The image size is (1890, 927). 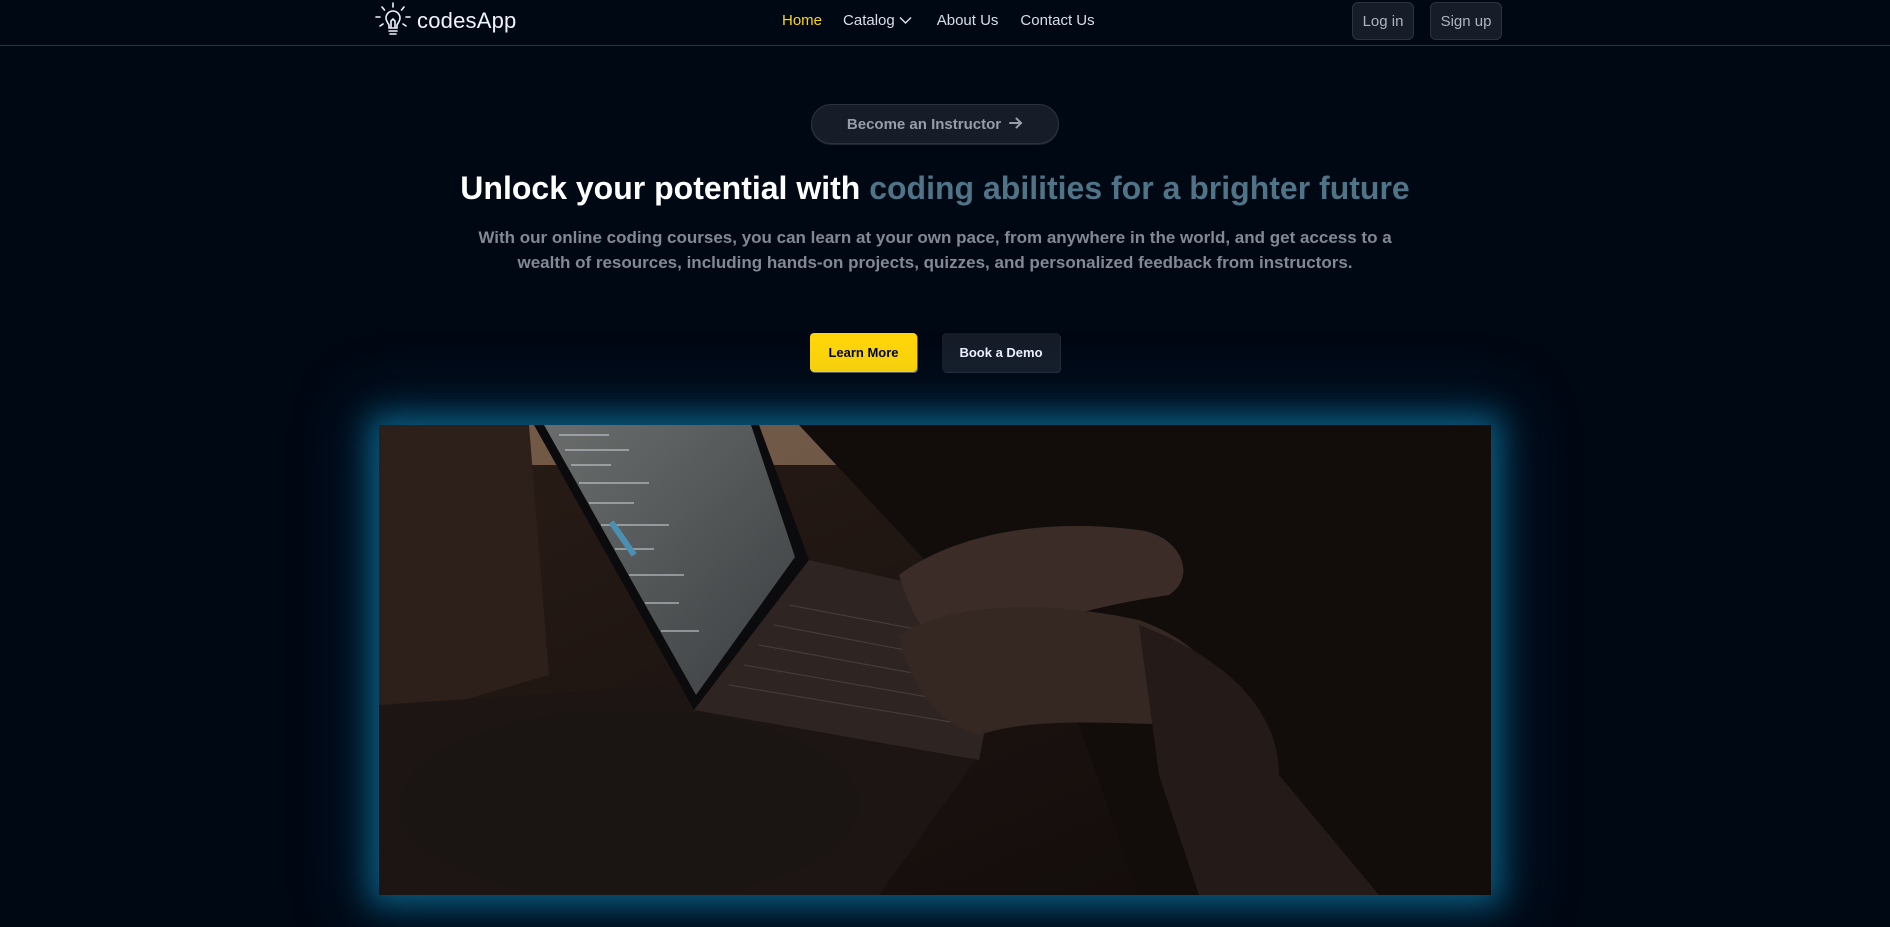 What do you see at coordinates (467, 20) in the screenshot?
I see `brand-name: codesApp` at bounding box center [467, 20].